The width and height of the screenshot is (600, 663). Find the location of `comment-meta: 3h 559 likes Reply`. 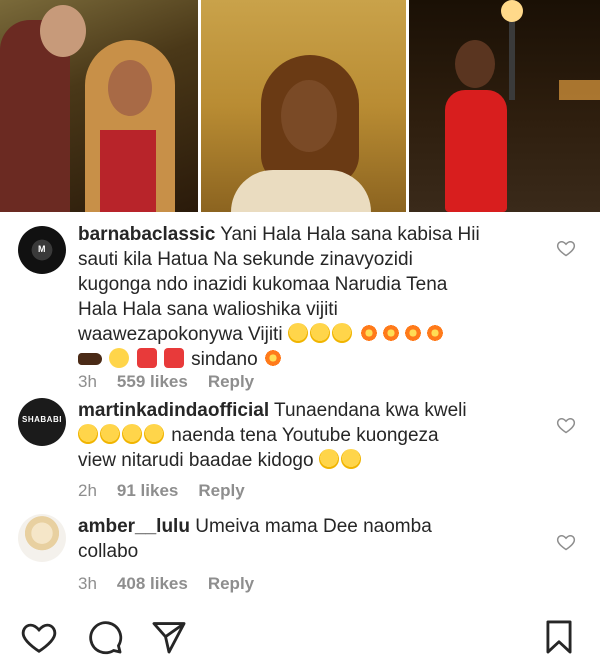

comment-meta: 3h 559 likes Reply is located at coordinates (176, 382).